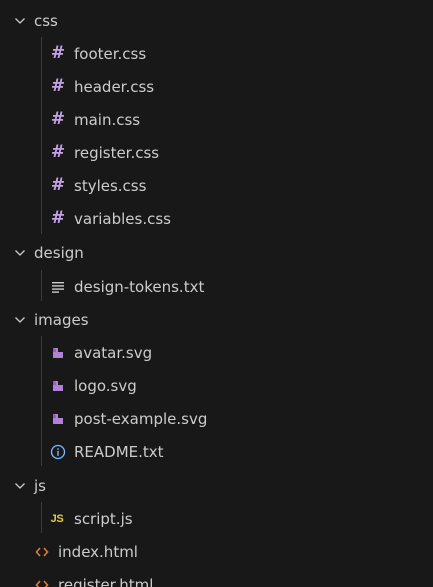  What do you see at coordinates (216, 86) in the screenshot?
I see `file-header-css: # header.css` at bounding box center [216, 86].